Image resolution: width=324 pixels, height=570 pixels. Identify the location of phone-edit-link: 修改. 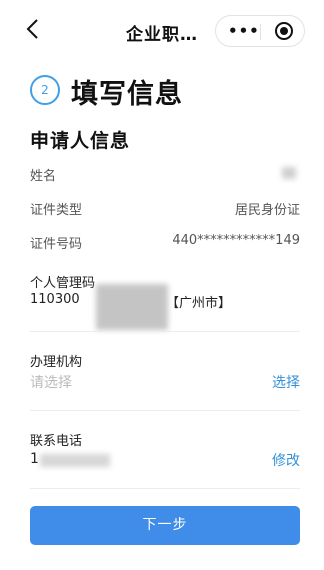
(286, 460).